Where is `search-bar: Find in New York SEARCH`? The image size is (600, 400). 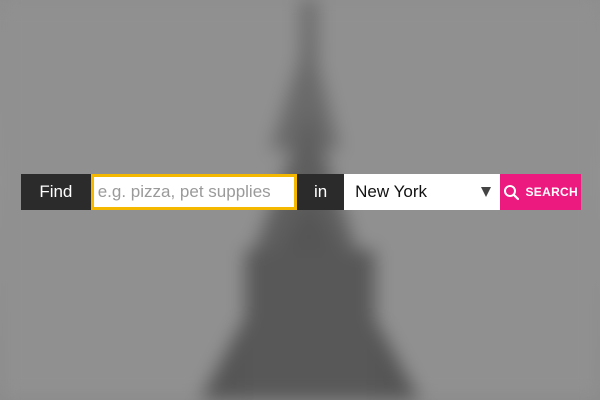
search-bar: Find in New York SEARCH is located at coordinates (301, 192).